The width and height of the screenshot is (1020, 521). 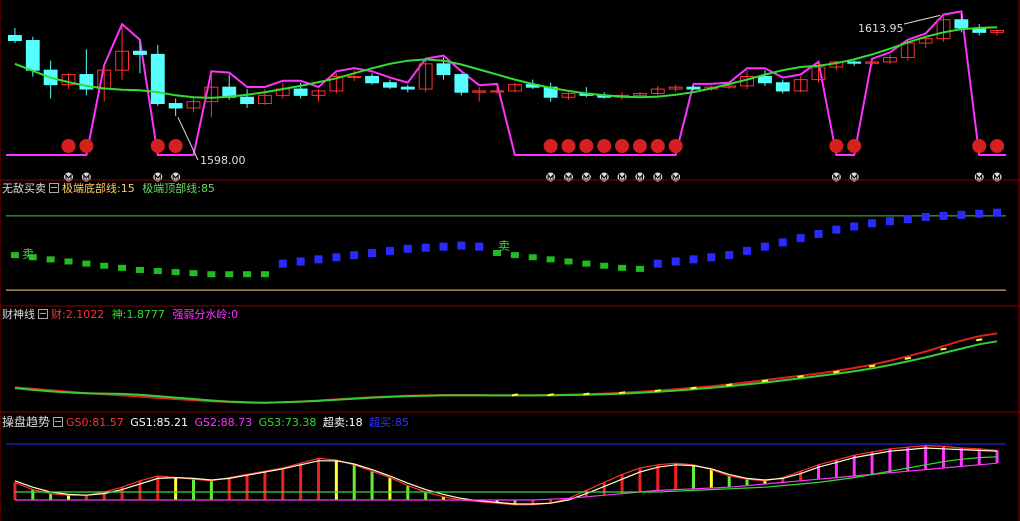 I want to click on panel3-header: 财神线 财:2.1022 神:1.8777 强弱分水岭:0, so click(x=120, y=314).